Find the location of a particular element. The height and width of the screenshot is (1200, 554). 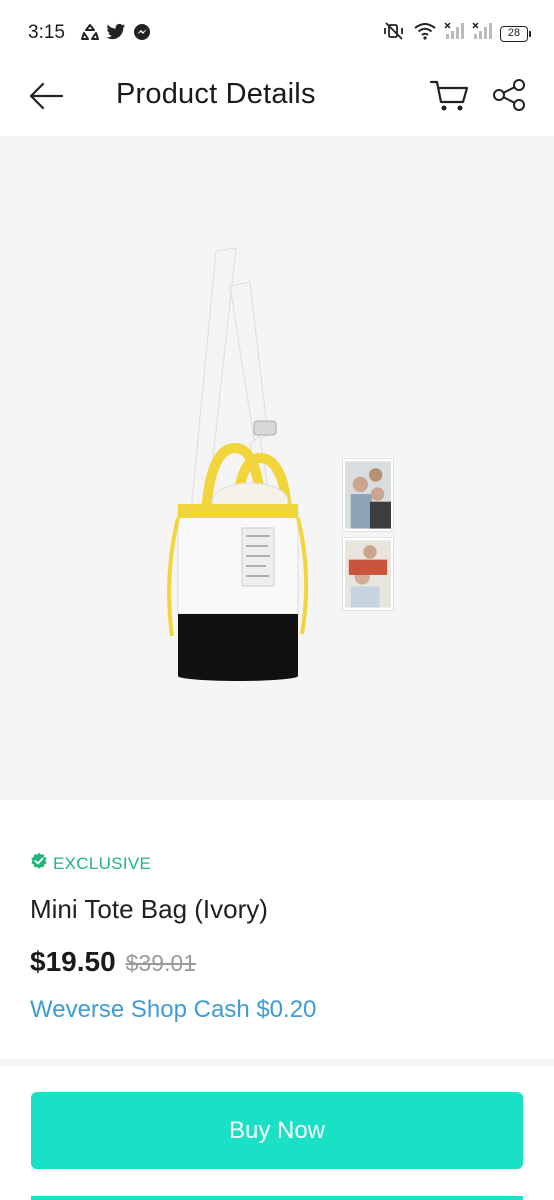

twitter-icon is located at coordinates (116, 34).